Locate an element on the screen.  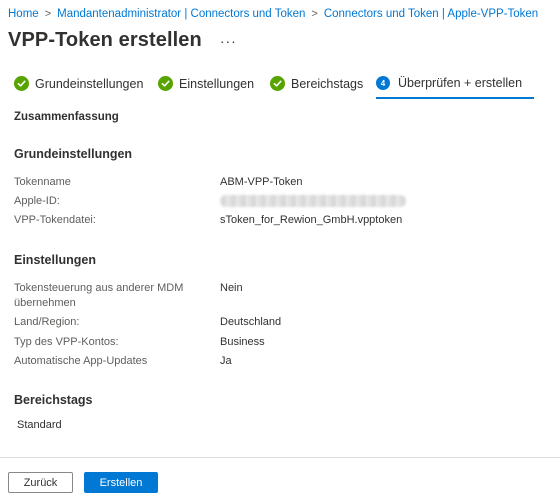
tab-grundeinstellungen: Grundeinstellungen is located at coordinates (78, 83).